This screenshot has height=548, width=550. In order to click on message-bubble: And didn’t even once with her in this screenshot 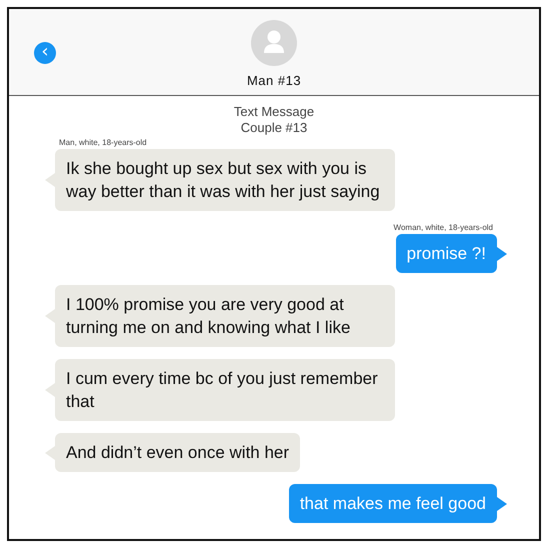, I will do `click(177, 452)`.